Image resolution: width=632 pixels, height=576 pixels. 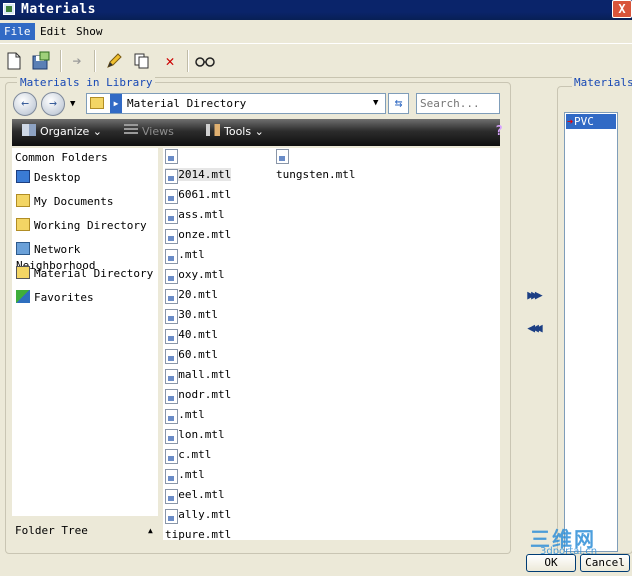 What do you see at coordinates (81, 226) in the screenshot?
I see `folder-item-working-directory: Working Directory` at bounding box center [81, 226].